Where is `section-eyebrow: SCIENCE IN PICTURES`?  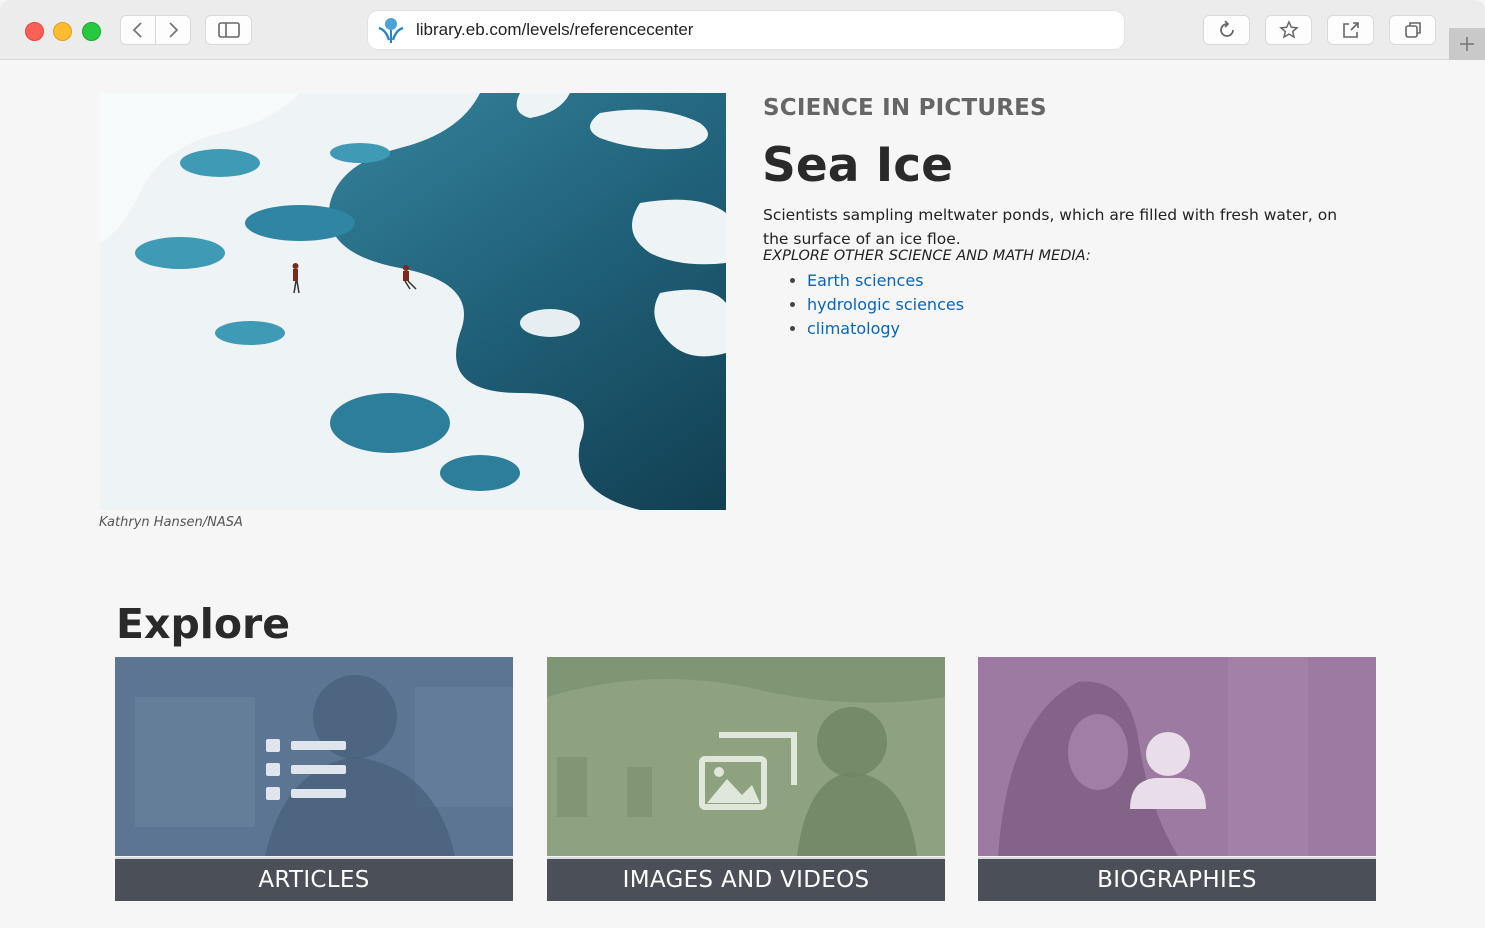
section-eyebrow: SCIENCE IN PICTURES is located at coordinates (905, 108).